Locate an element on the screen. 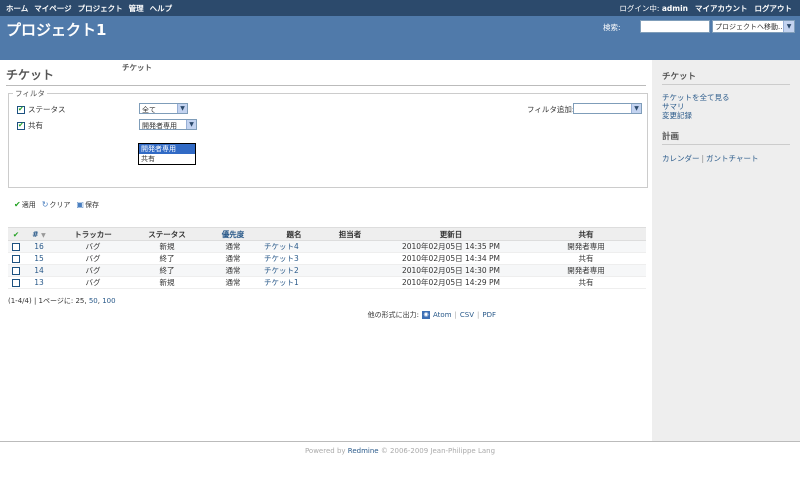 The width and height of the screenshot is (800, 501). other-formats: 他の形式に出力: ◉ Atom | CSV | PDF is located at coordinates (432, 315).